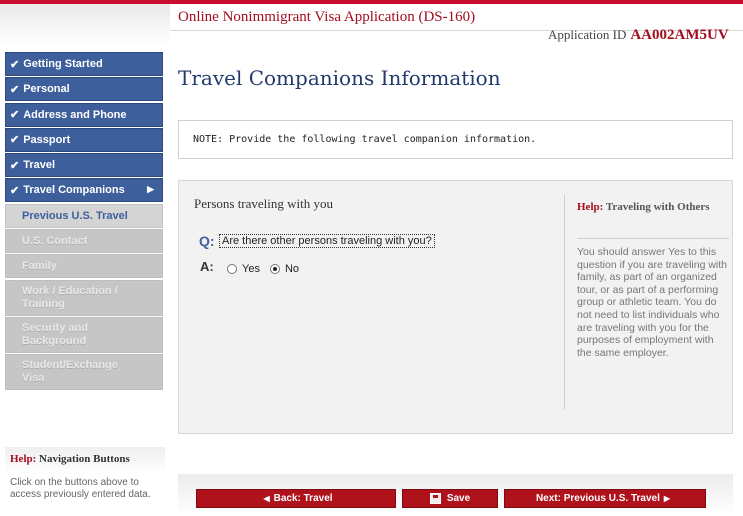 The image size is (743, 516). I want to click on help-side-heading: Traveling with Others, so click(657, 207).